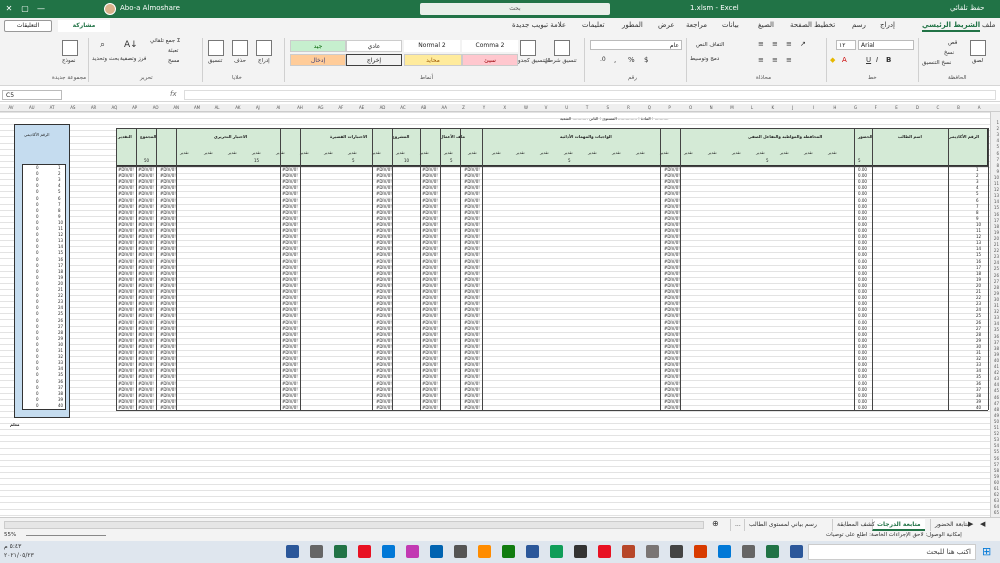 The height and width of the screenshot is (563, 1000). What do you see at coordinates (354, 525) in the screenshot?
I see `horizontal-scrollbar` at bounding box center [354, 525].